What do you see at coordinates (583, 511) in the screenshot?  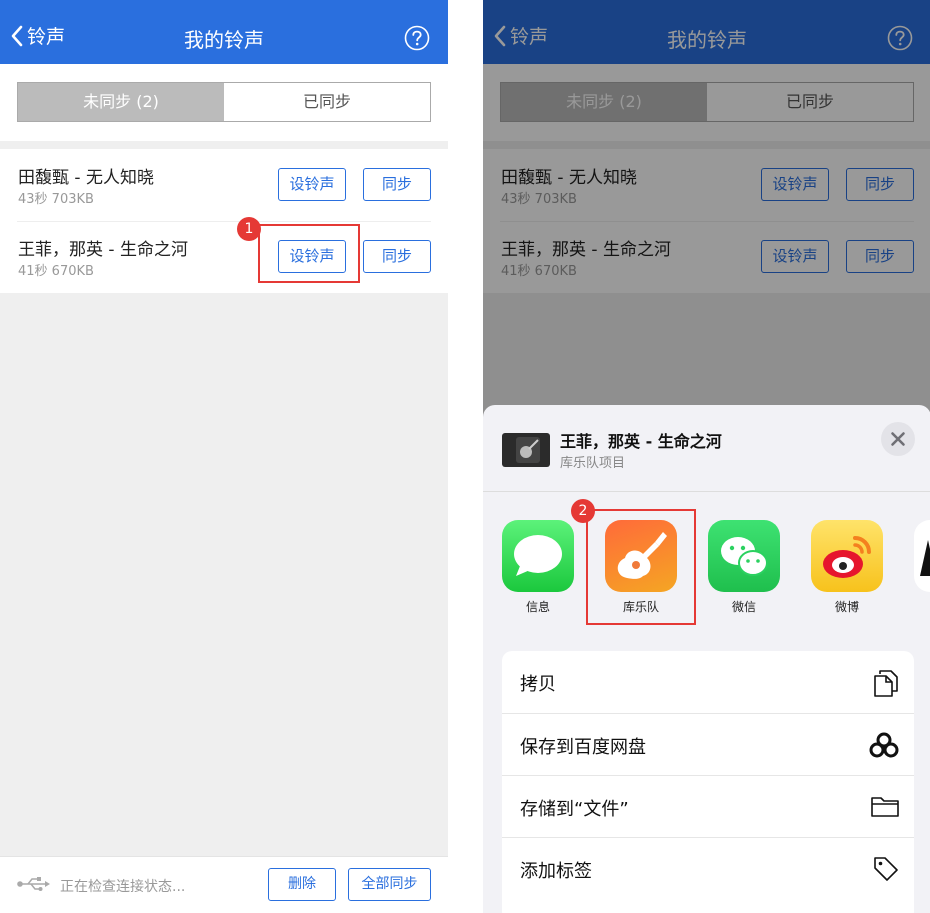 I see `step-badge: 2` at bounding box center [583, 511].